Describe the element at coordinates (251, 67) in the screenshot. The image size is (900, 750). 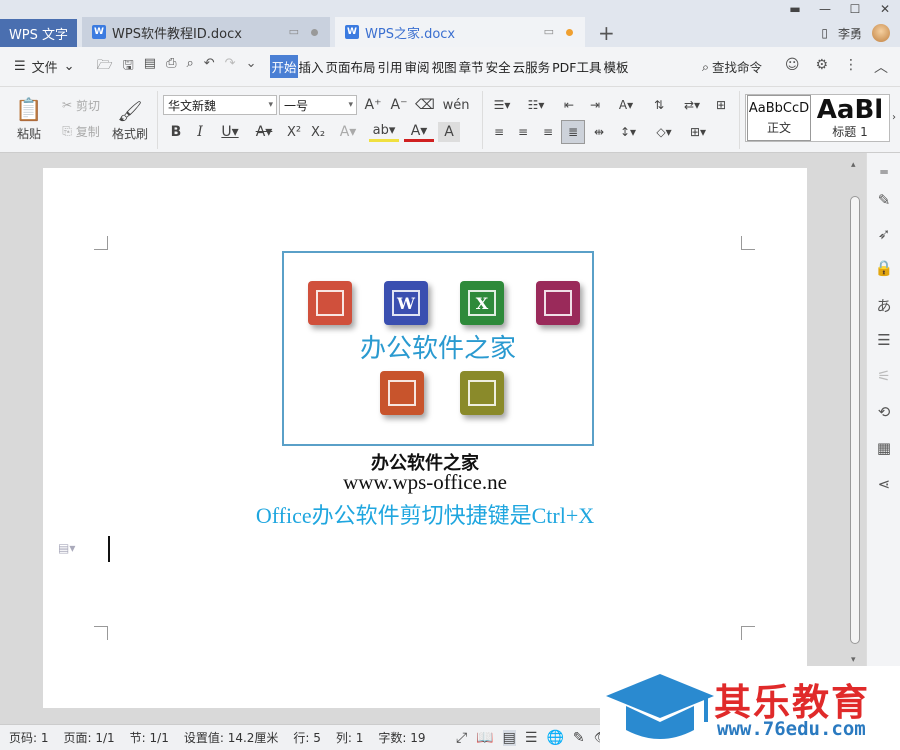
I see `chevron-down-icon: ⌄` at that location.